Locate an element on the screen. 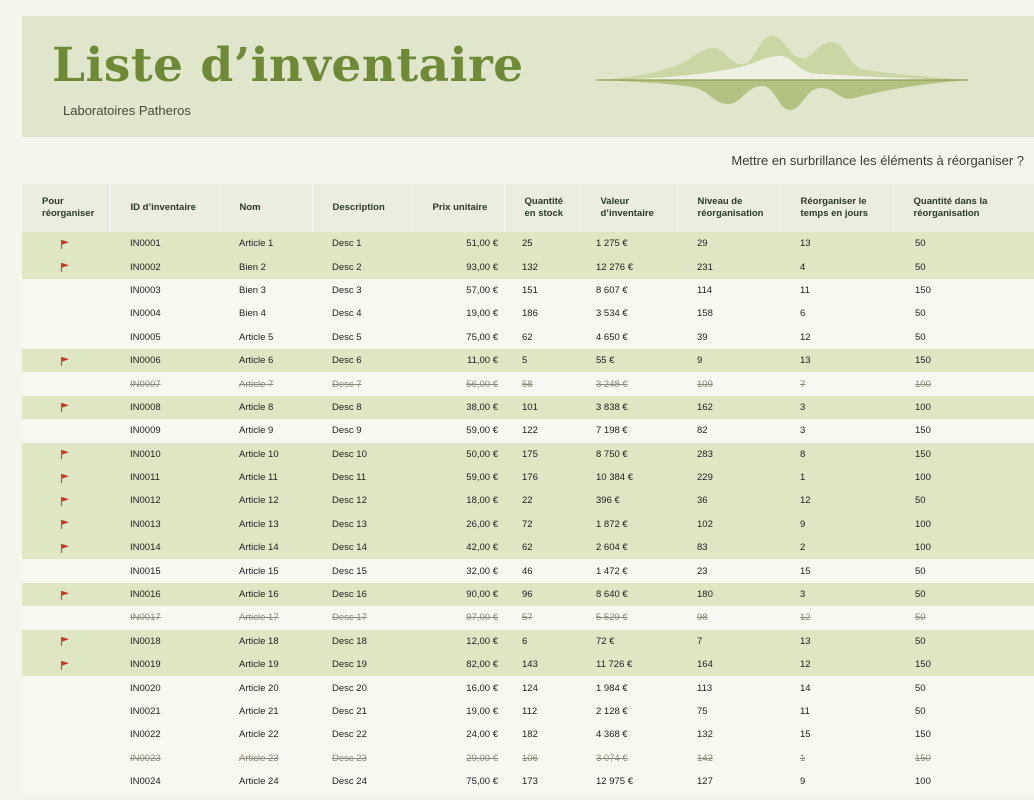 Image resolution: width=1034 pixels, height=800 pixels. cell-inventory-value: 4 368 € is located at coordinates (628, 735).